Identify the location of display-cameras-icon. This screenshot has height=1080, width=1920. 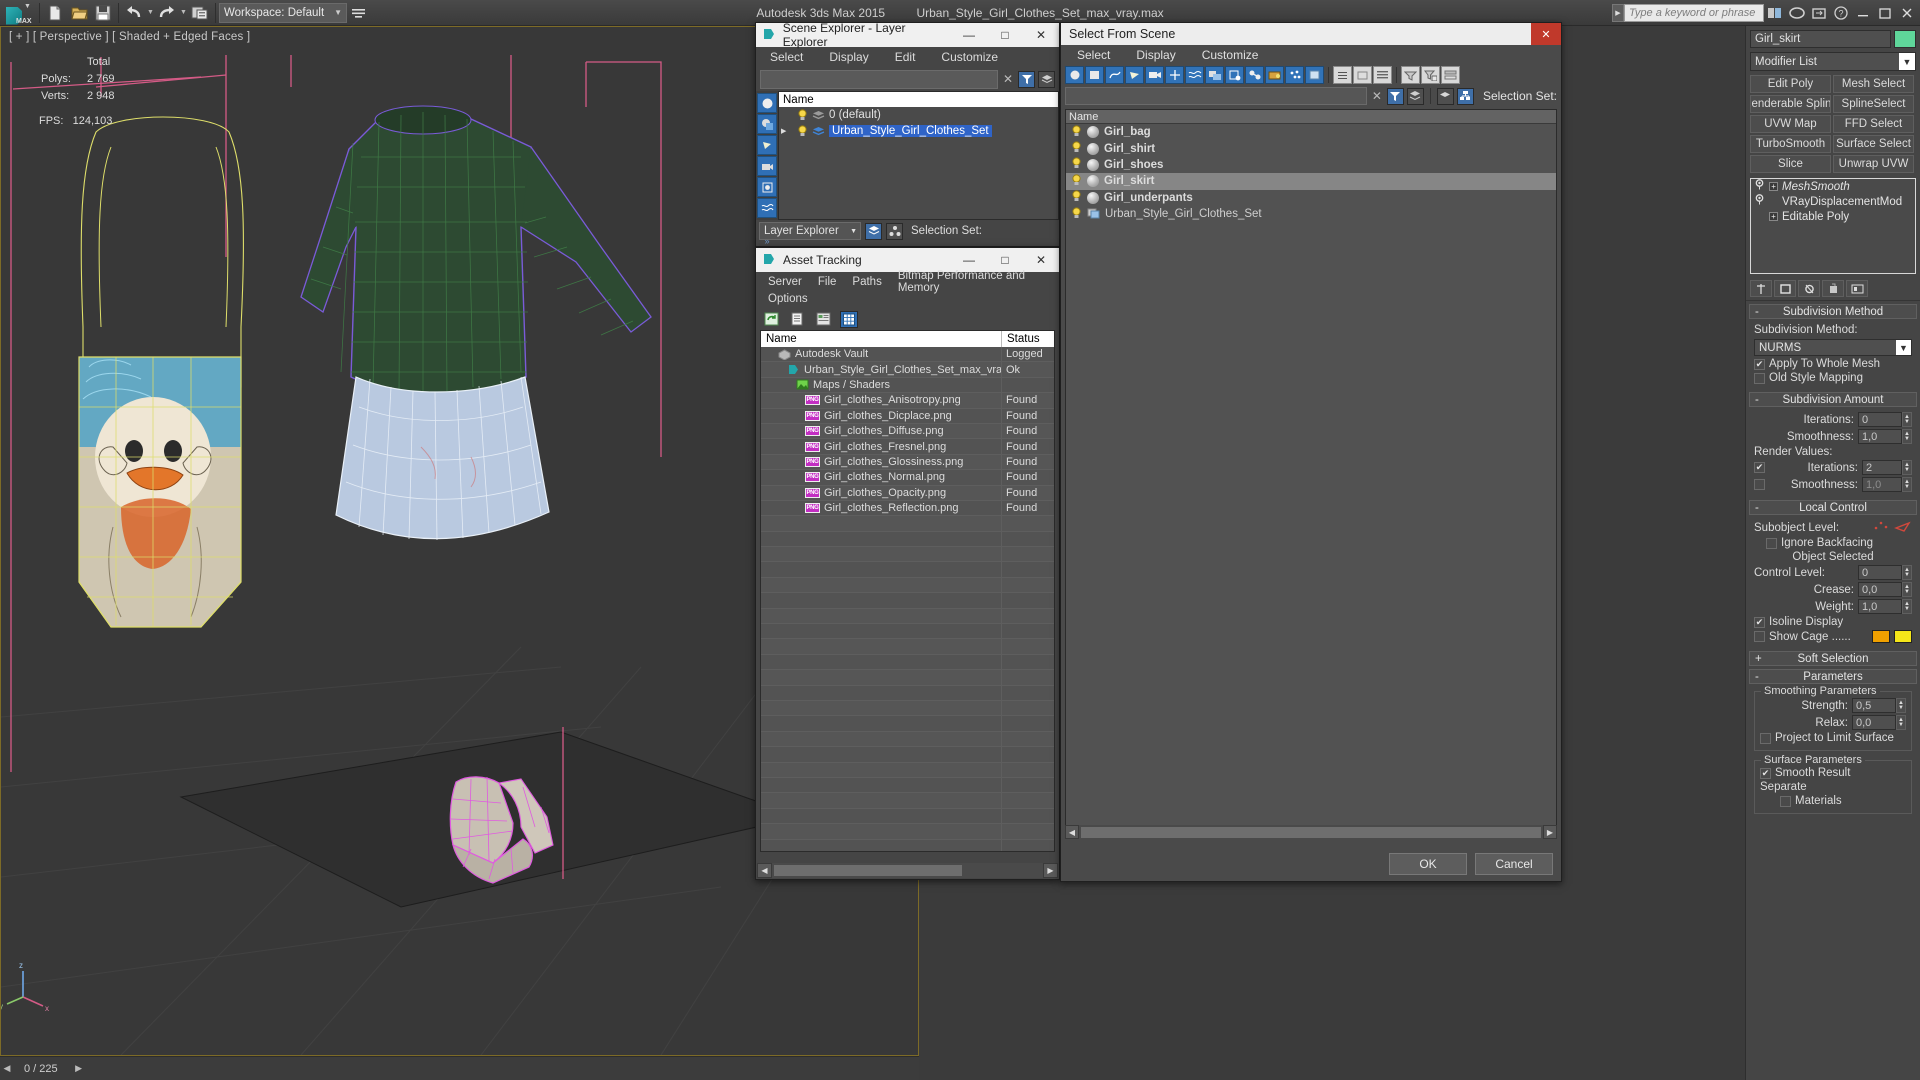
(1154, 75).